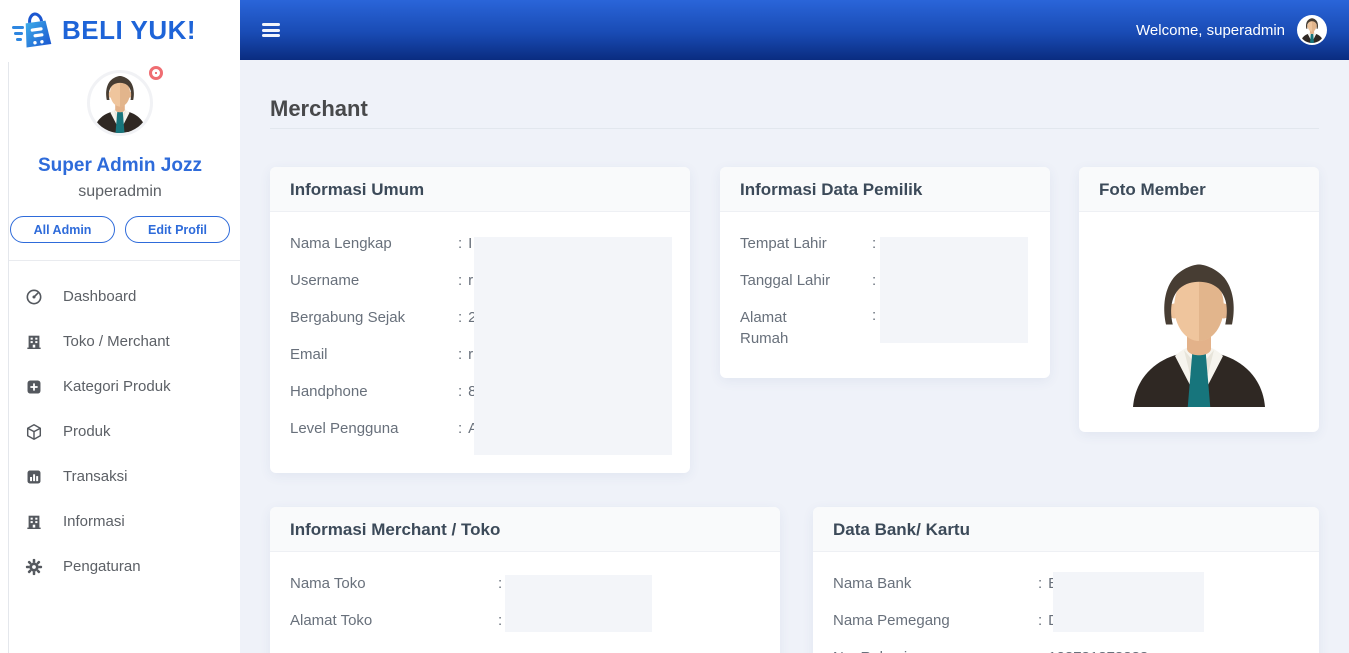  I want to click on shopping-bag-logo-icon, so click(32, 30).